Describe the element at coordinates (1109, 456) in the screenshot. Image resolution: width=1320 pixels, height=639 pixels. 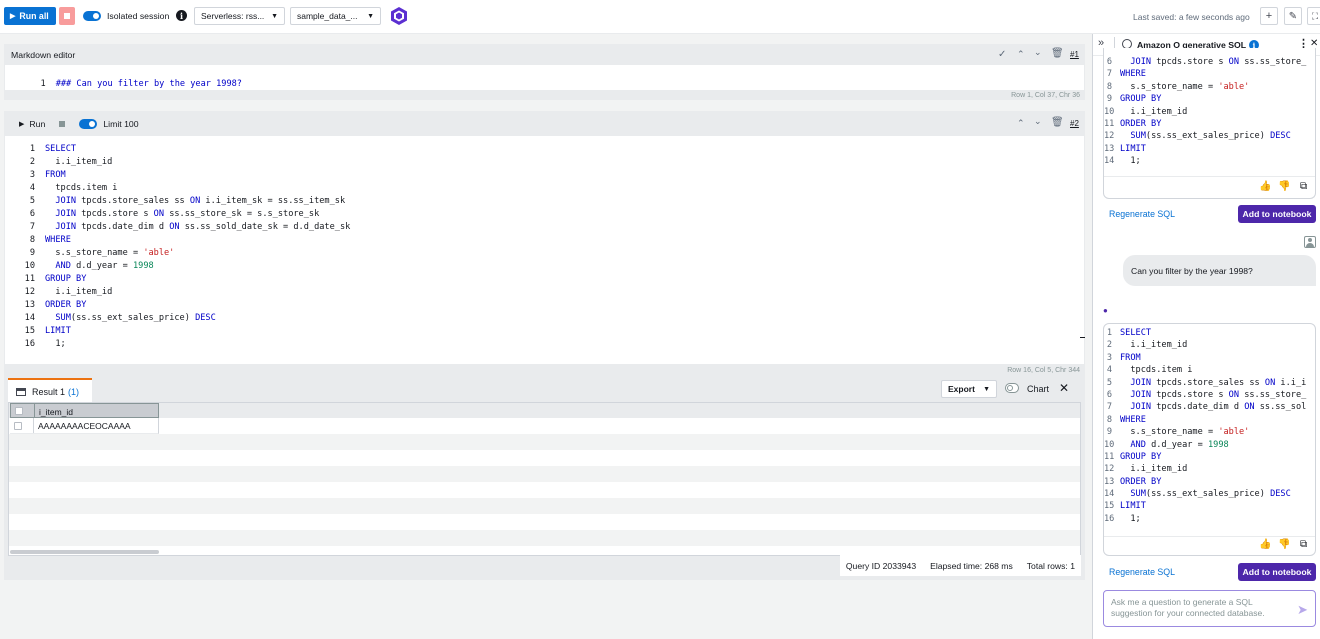
I see `line-number: 11` at that location.